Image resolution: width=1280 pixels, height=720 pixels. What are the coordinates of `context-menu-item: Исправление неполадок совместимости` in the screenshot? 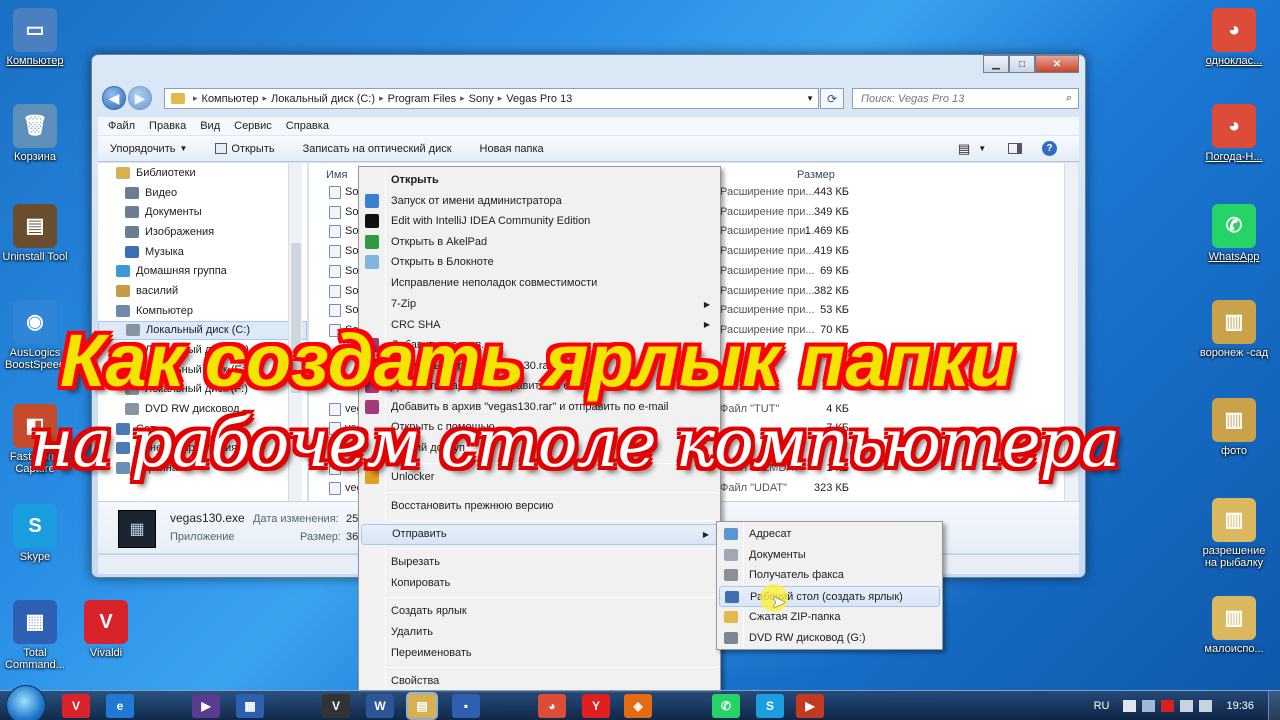 It's located at (539, 283).